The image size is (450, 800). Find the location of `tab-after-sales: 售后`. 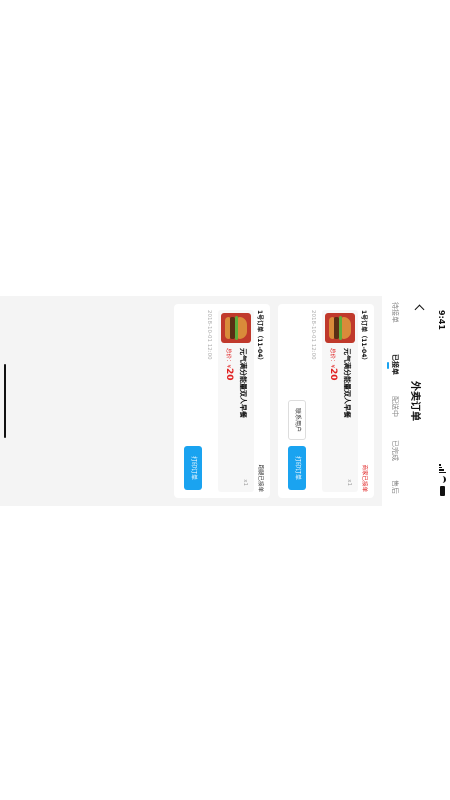

tab-after-sales: 售后 is located at coordinates (395, 487).